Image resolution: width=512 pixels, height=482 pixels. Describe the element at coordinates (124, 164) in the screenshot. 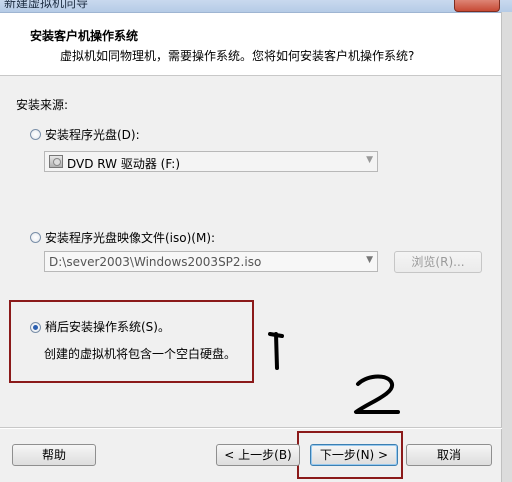

I see `disc-drive-value: DVD RW 驱动器 (F:)` at that location.